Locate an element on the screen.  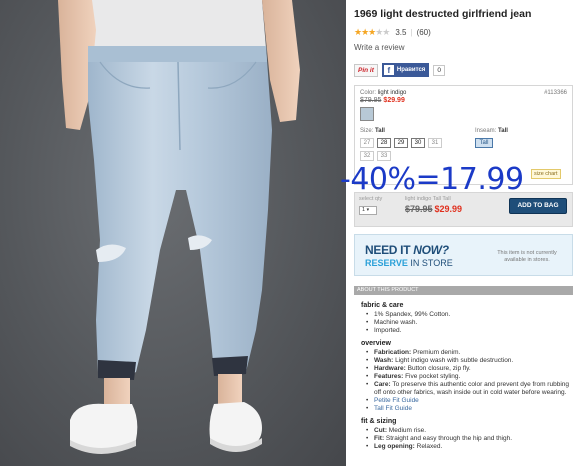
in-store-text: IN STORE is located at coordinates (430, 263).